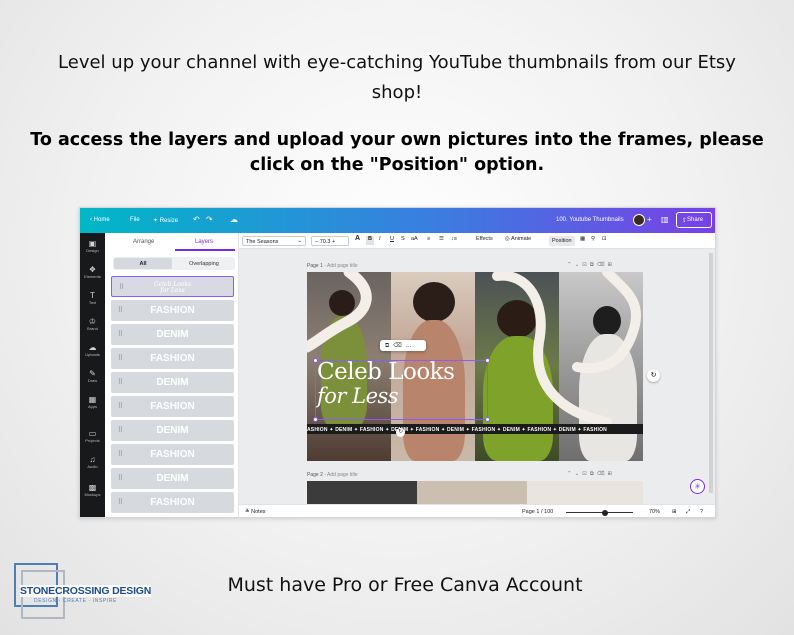 This screenshot has height=635, width=794. Describe the element at coordinates (92, 350) in the screenshot. I see `rail-item-uploads: ☁ Uploads` at that location.